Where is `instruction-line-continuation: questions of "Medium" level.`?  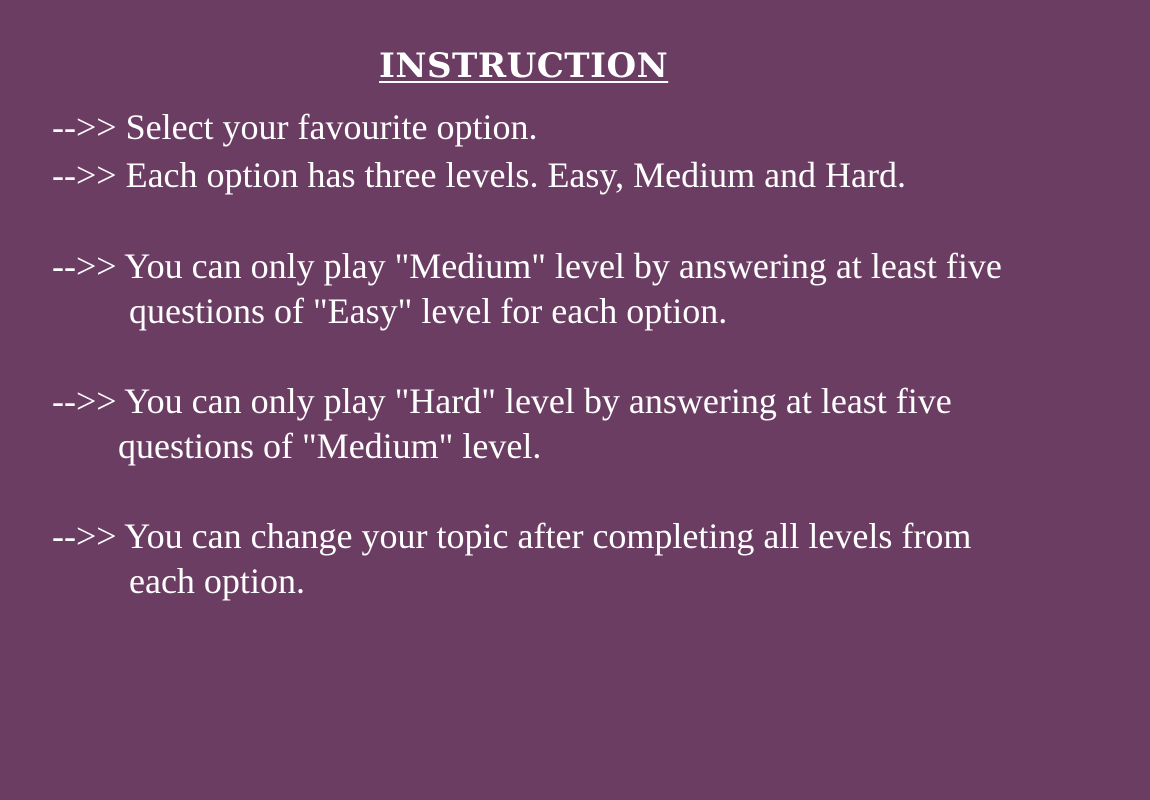 instruction-line-continuation: questions of "Medium" level. is located at coordinates (330, 446).